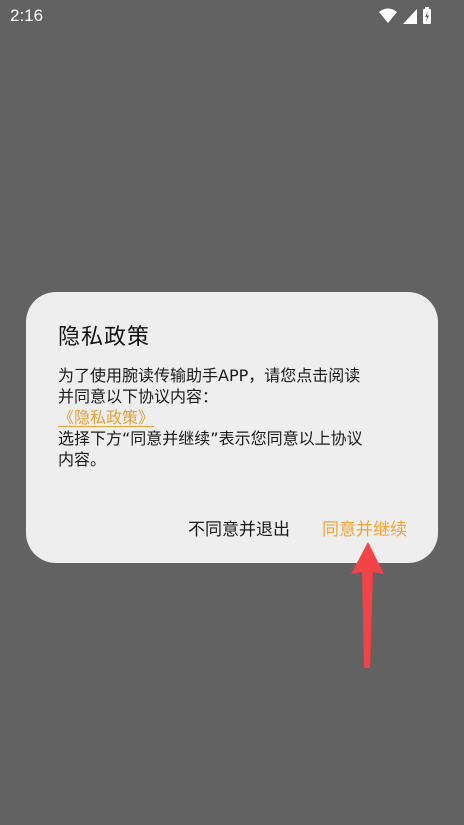 This screenshot has width=464, height=825. I want to click on wifi-icon, so click(388, 16).